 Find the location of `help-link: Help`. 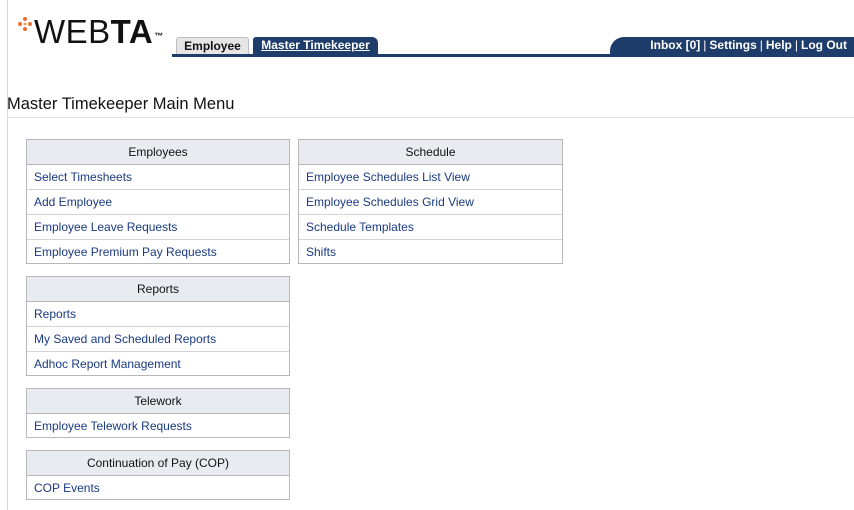

help-link: Help is located at coordinates (779, 45).